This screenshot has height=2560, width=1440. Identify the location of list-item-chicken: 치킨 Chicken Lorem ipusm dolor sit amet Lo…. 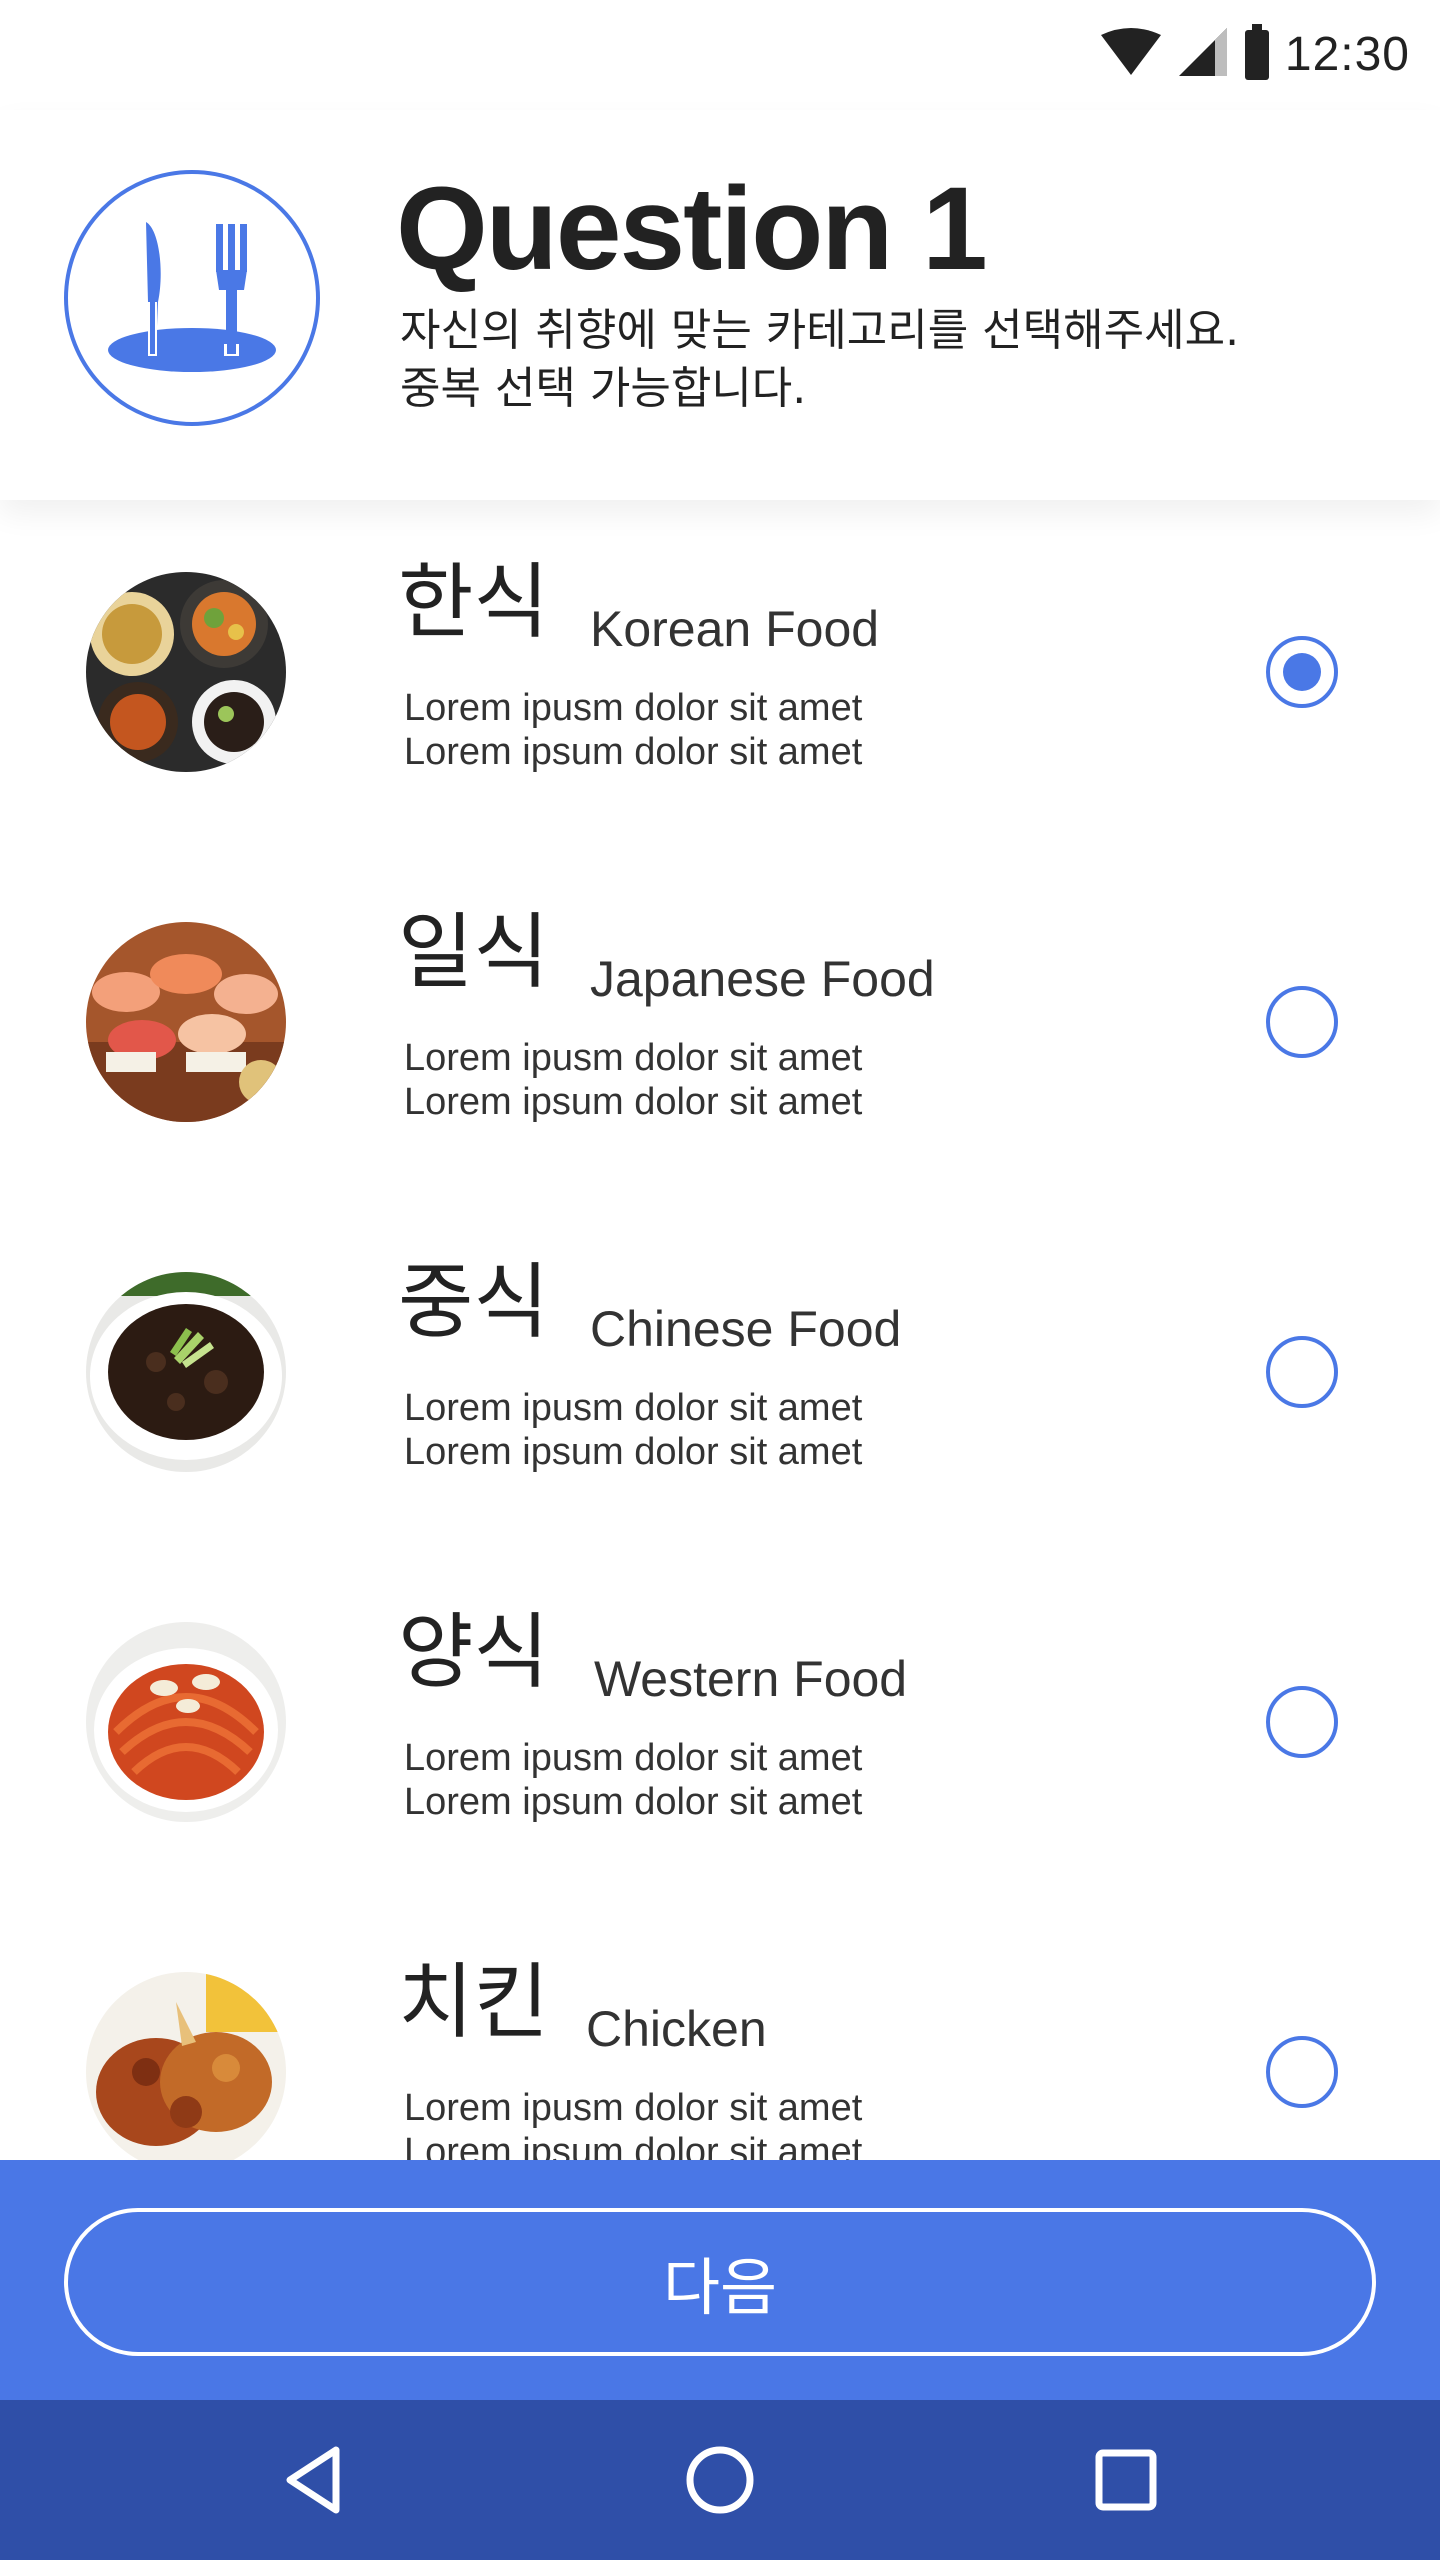
(720, 2030).